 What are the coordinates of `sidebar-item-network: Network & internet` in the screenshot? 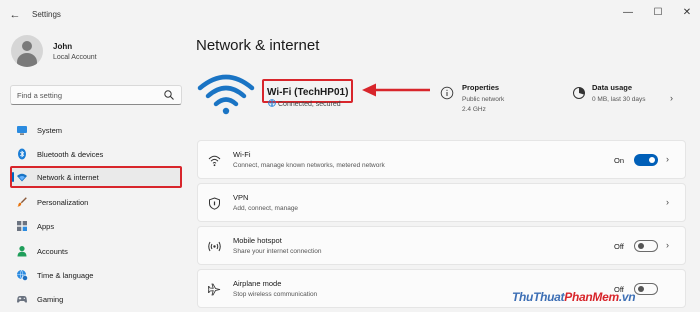 It's located at (96, 177).